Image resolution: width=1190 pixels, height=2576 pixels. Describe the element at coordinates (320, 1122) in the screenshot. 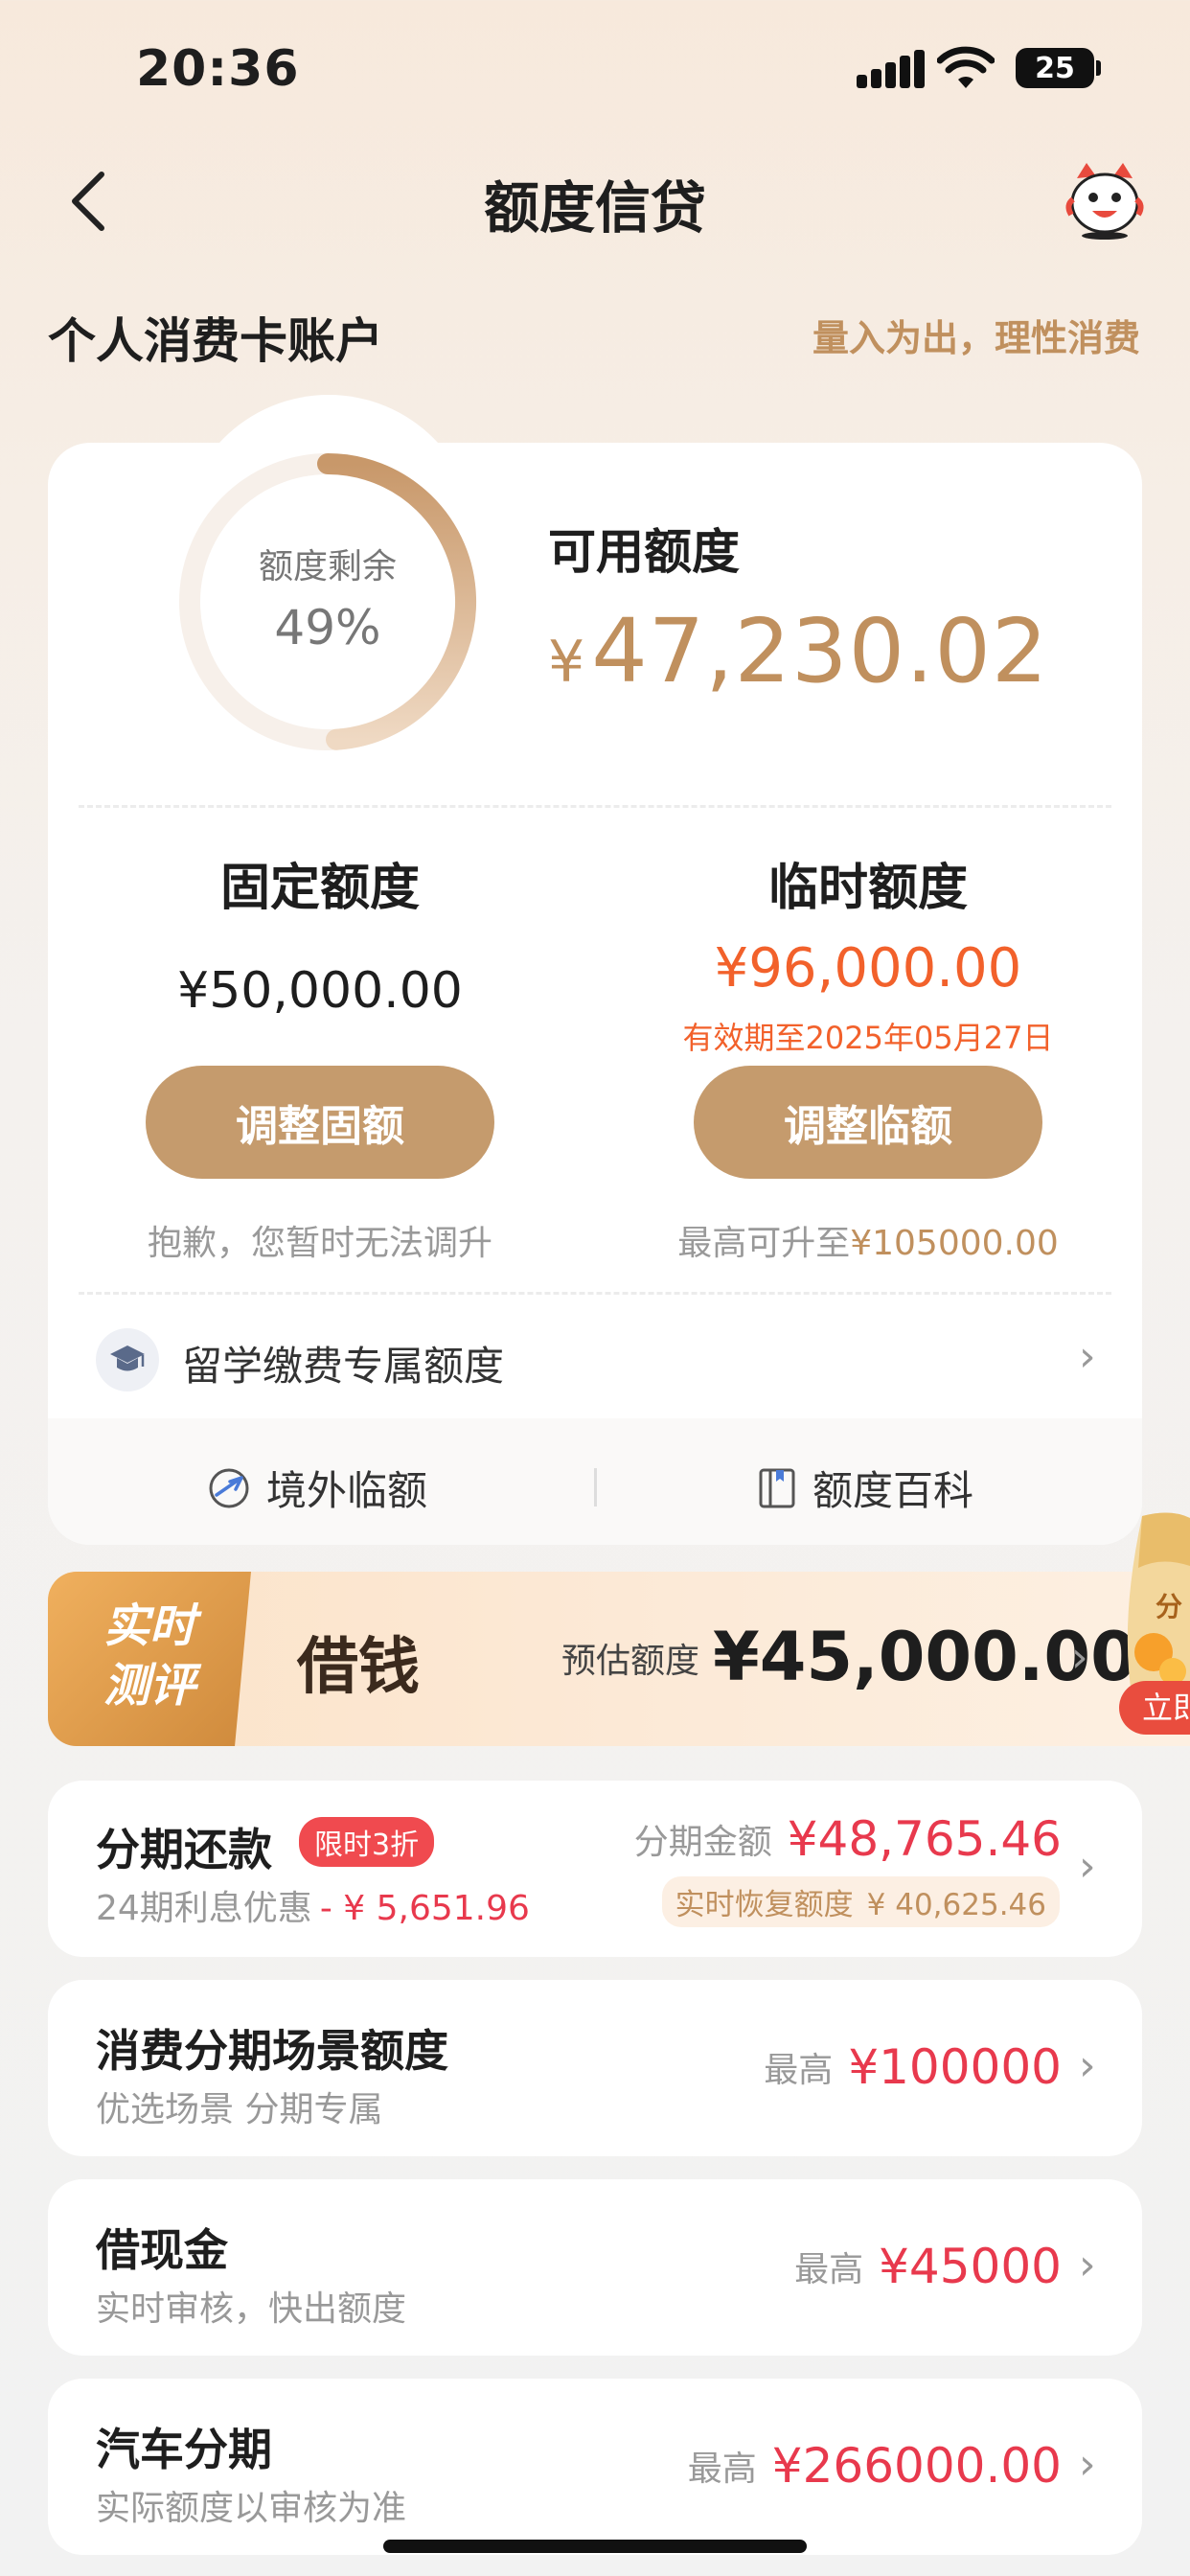

I see `adjust-fixed-button: 调整固额` at that location.